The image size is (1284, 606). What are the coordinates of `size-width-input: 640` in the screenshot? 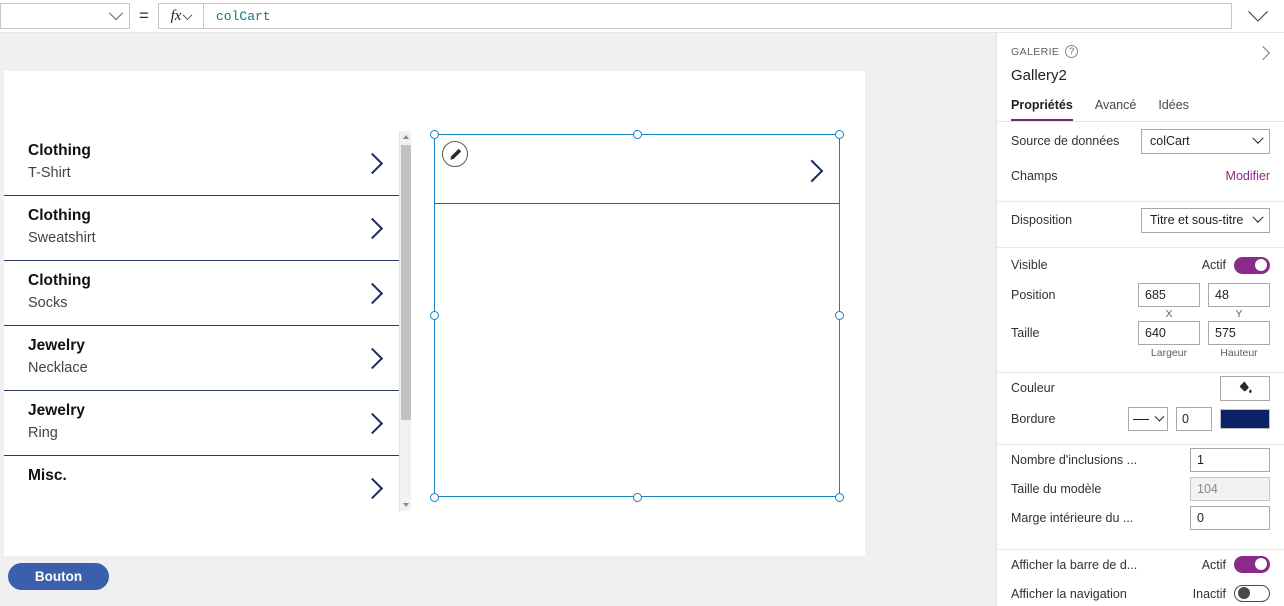 It's located at (1169, 333).